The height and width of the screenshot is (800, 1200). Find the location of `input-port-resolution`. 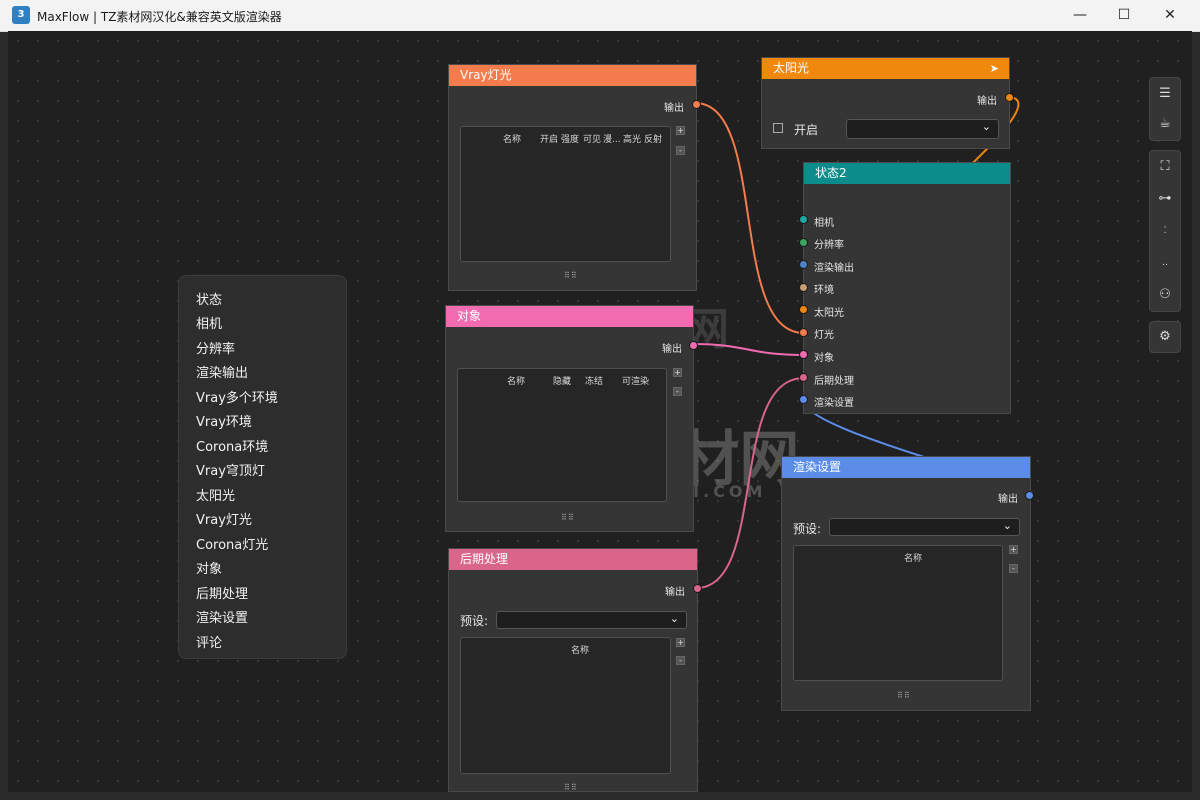

input-port-resolution is located at coordinates (803, 242).